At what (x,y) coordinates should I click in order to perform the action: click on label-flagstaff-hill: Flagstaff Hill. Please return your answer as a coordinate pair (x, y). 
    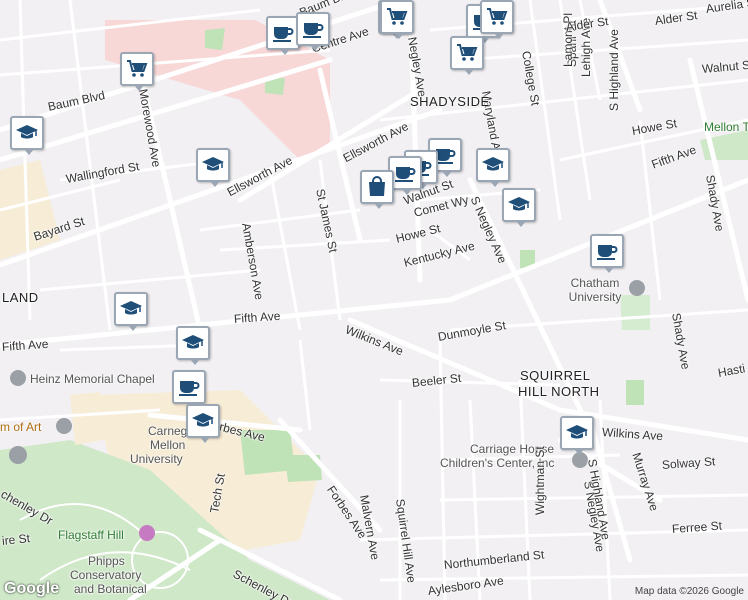
    Looking at the image, I should click on (91, 535).